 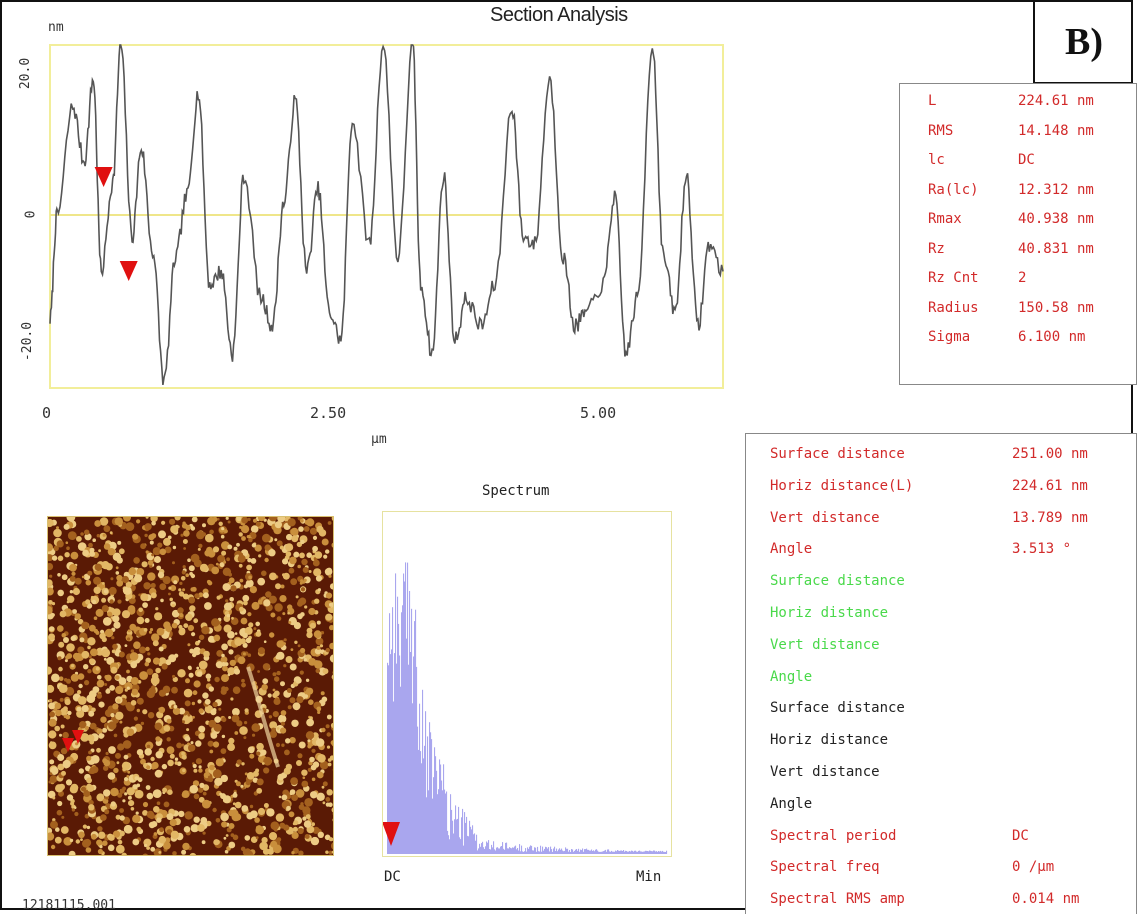 I want to click on spectrum-plot-frame, so click(x=527, y=684).